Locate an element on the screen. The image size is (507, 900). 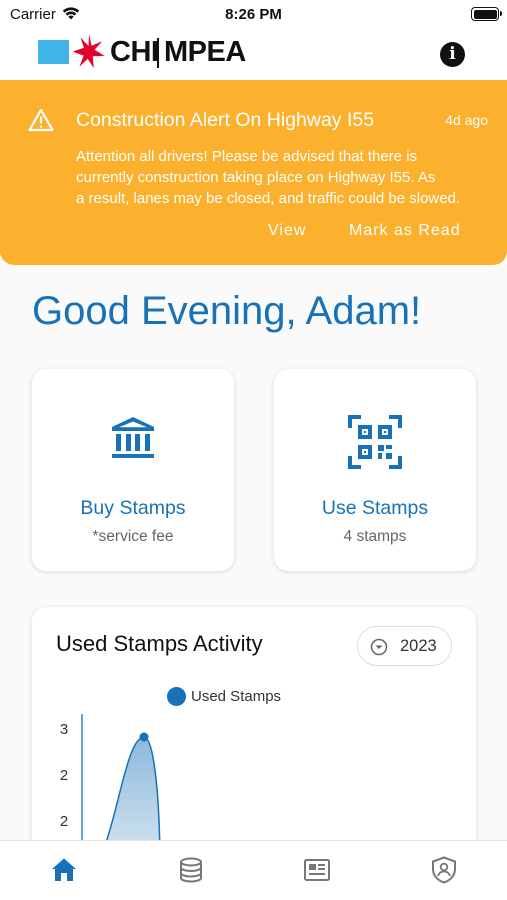
data-point is located at coordinates (144, 737).